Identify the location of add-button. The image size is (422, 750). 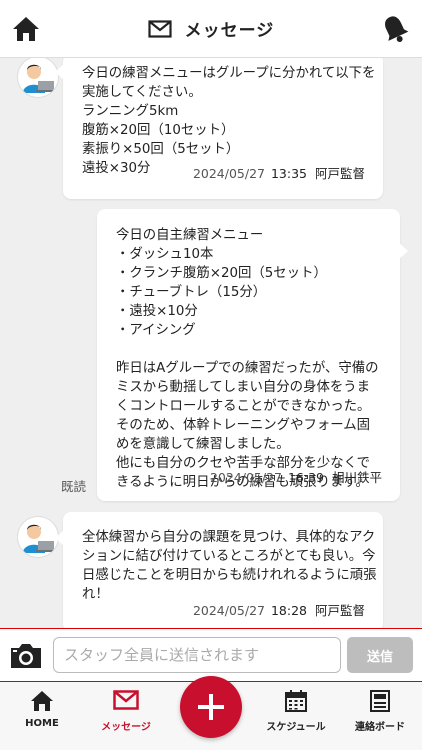
(211, 707).